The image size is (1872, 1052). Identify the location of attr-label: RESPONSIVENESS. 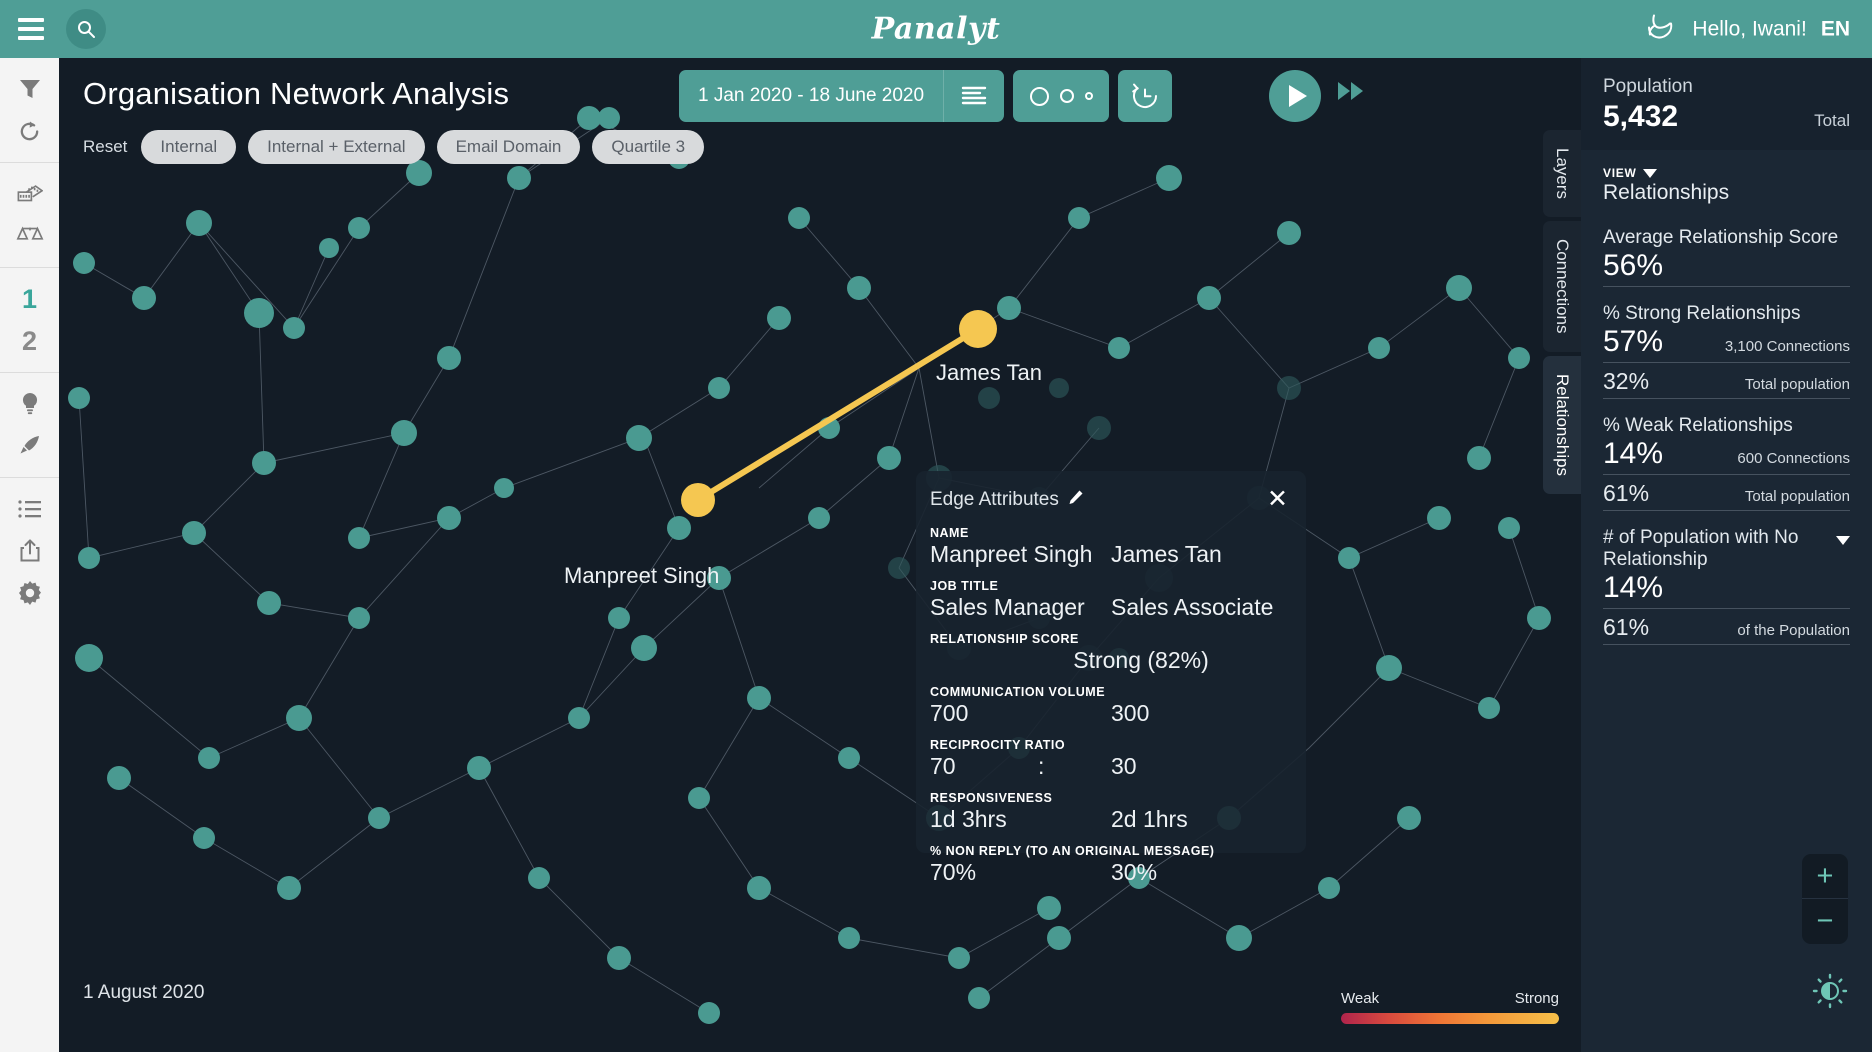
(991, 798).